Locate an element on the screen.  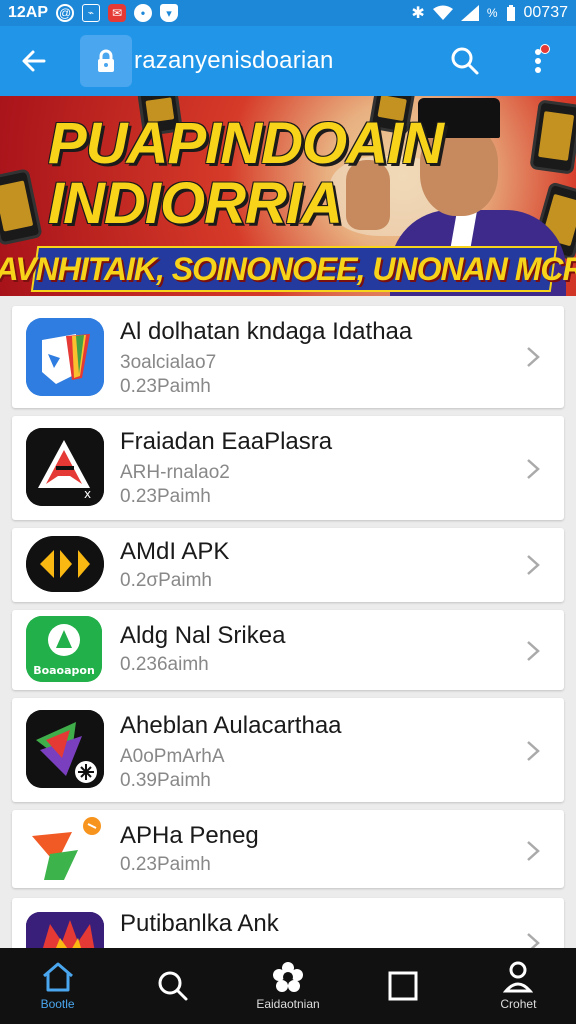
shield-rainbow-icon is located at coordinates (65, 357).